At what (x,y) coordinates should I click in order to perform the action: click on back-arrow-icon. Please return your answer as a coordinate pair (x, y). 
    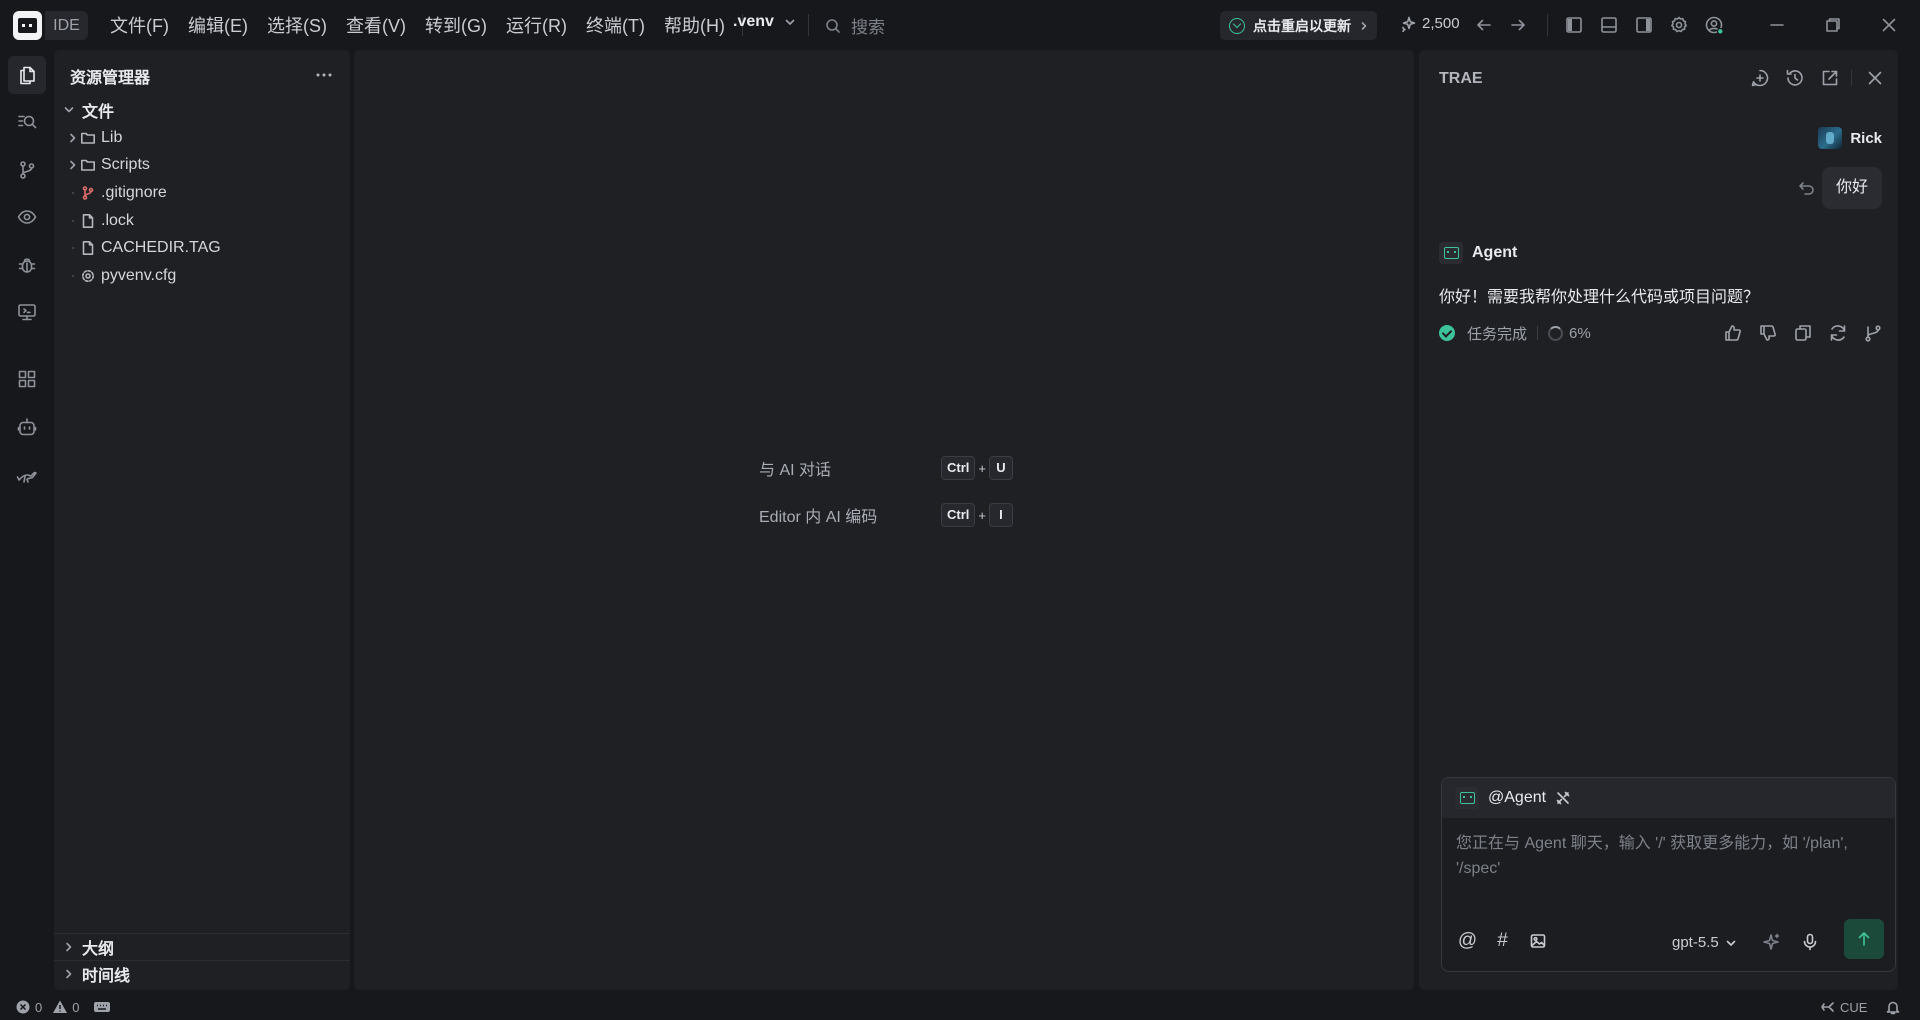
    Looking at the image, I should click on (1484, 25).